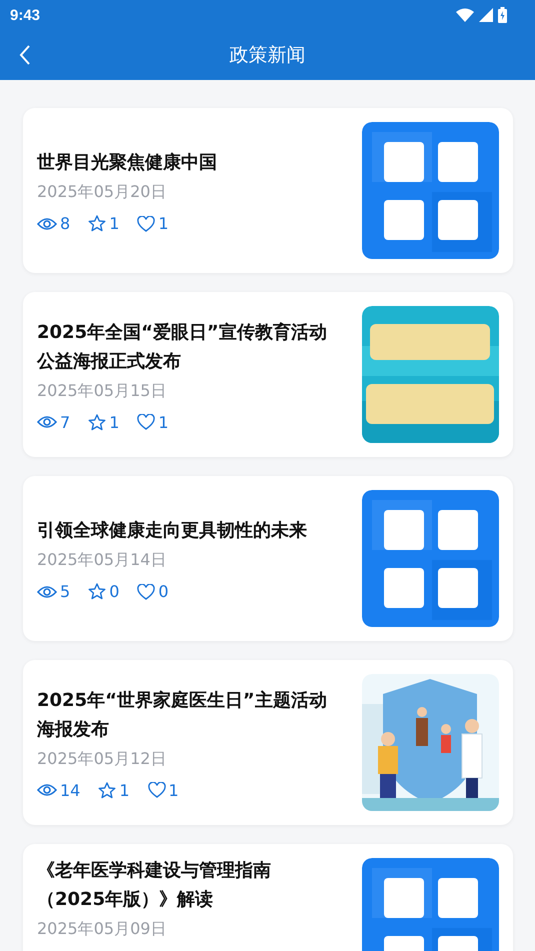 The height and width of the screenshot is (951, 535). I want to click on news-title: 引领全球健康走向更具韧性的未来, so click(172, 531).